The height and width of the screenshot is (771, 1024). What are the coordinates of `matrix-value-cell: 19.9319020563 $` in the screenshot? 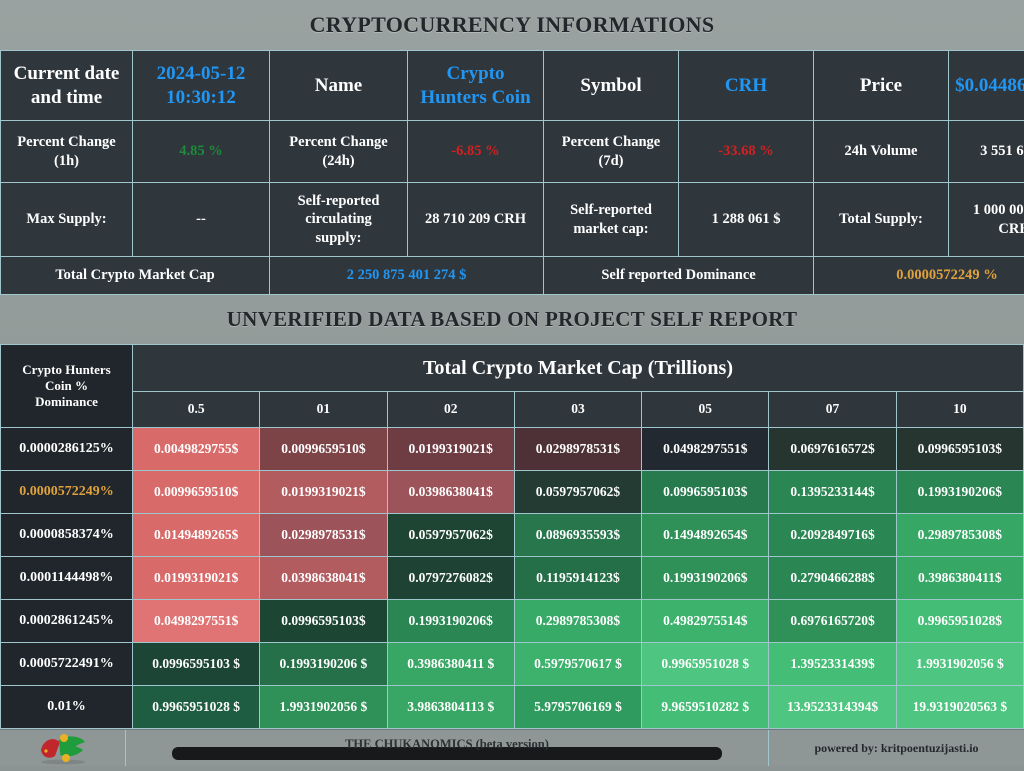 It's located at (959, 707).